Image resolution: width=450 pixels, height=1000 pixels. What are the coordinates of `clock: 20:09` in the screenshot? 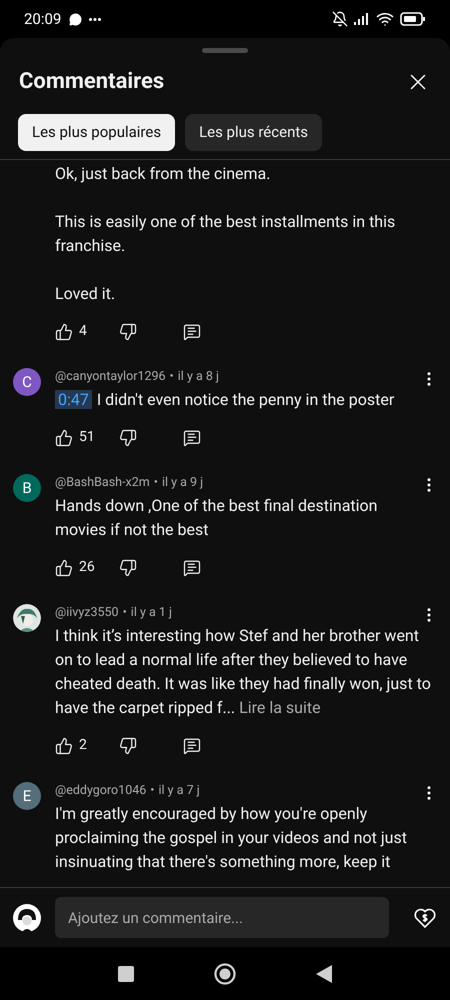 It's located at (43, 19).